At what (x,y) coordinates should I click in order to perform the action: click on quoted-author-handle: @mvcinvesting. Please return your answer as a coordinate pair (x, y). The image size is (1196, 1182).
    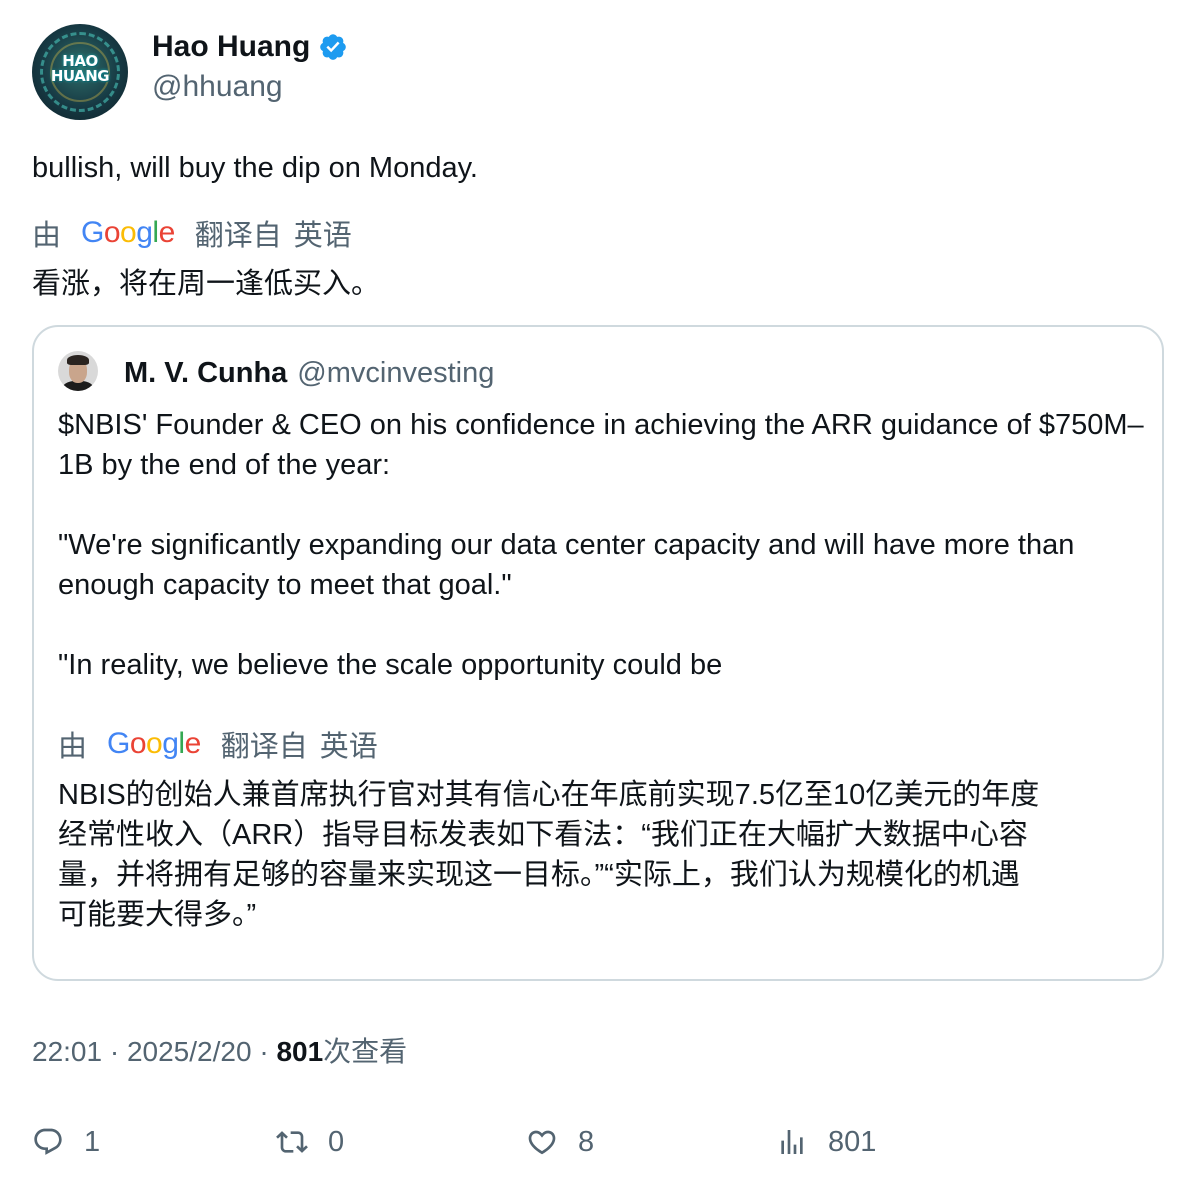
    Looking at the image, I should click on (395, 373).